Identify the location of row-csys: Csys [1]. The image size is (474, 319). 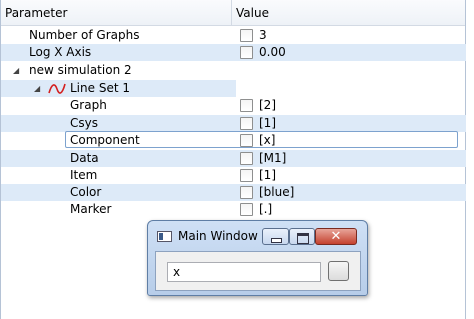
(233, 123).